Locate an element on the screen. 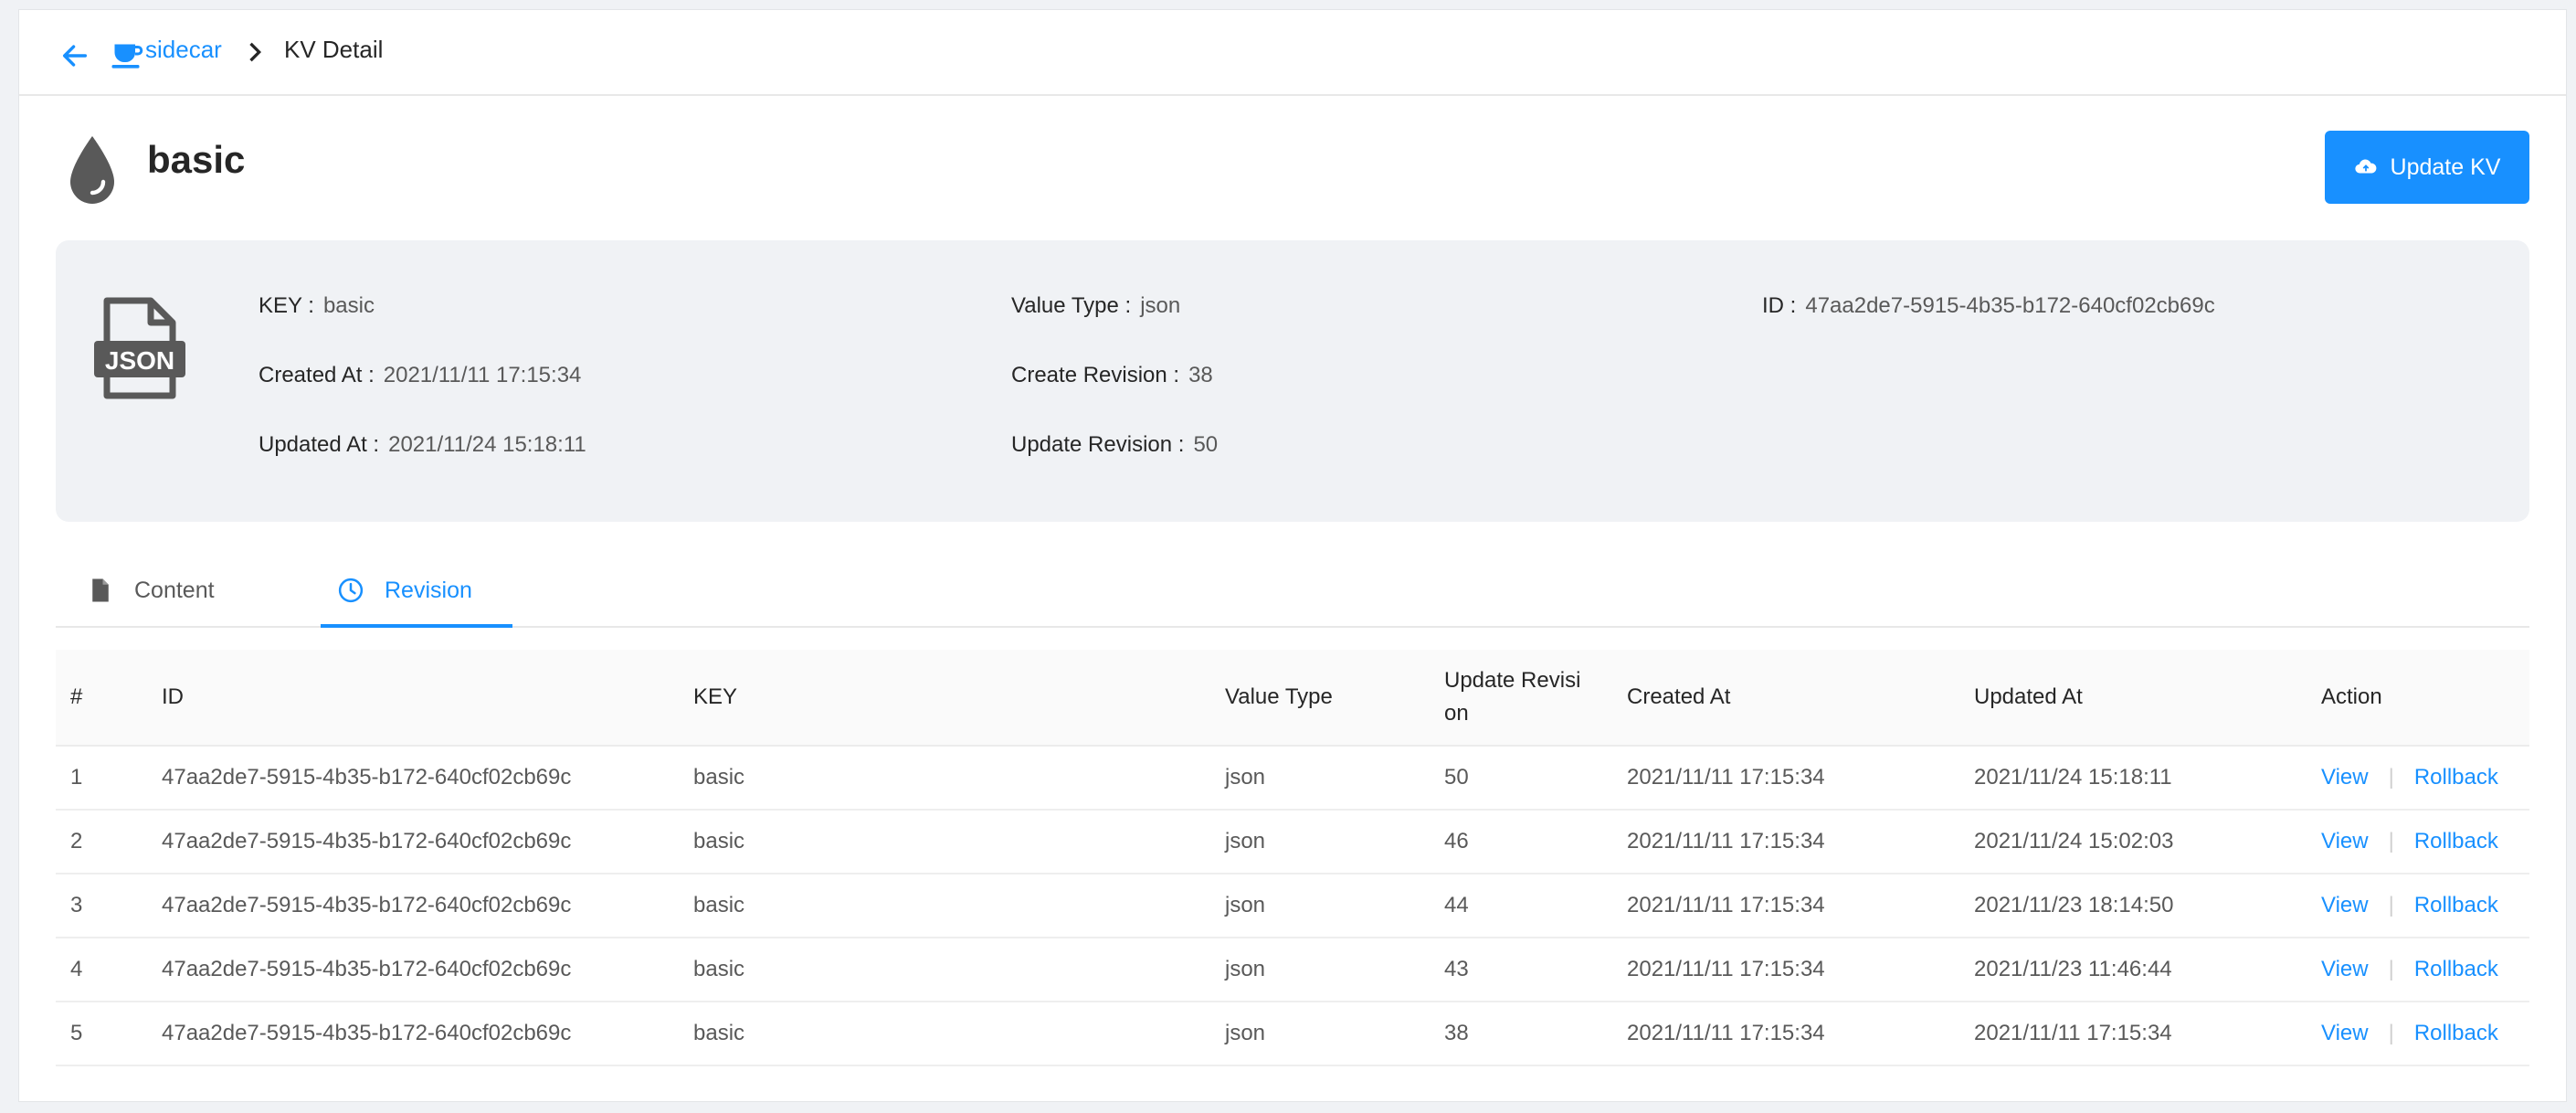 This screenshot has width=2576, height=1113. arrow-left-icon is located at coordinates (75, 56).